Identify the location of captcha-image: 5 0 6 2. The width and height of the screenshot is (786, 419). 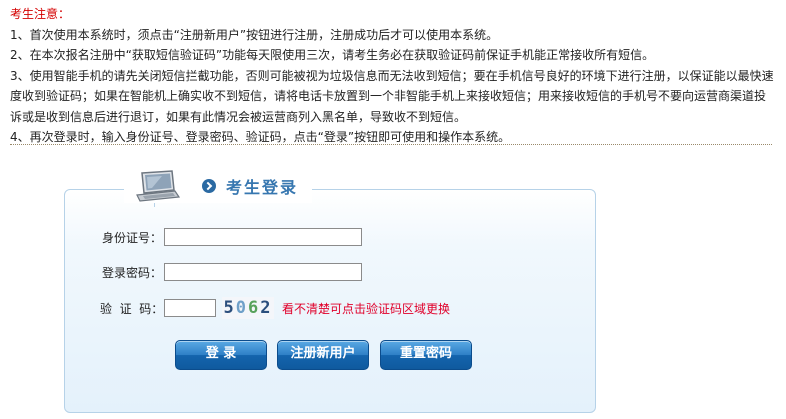
(248, 308).